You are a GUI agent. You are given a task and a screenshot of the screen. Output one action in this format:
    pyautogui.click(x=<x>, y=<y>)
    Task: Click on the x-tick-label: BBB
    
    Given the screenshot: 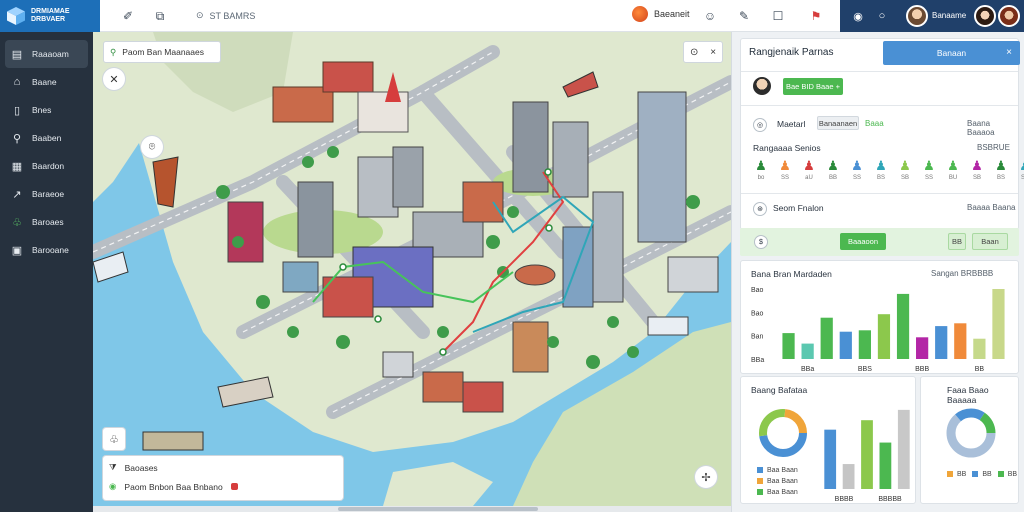 What is the action you would take?
    pyautogui.click(x=922, y=369)
    